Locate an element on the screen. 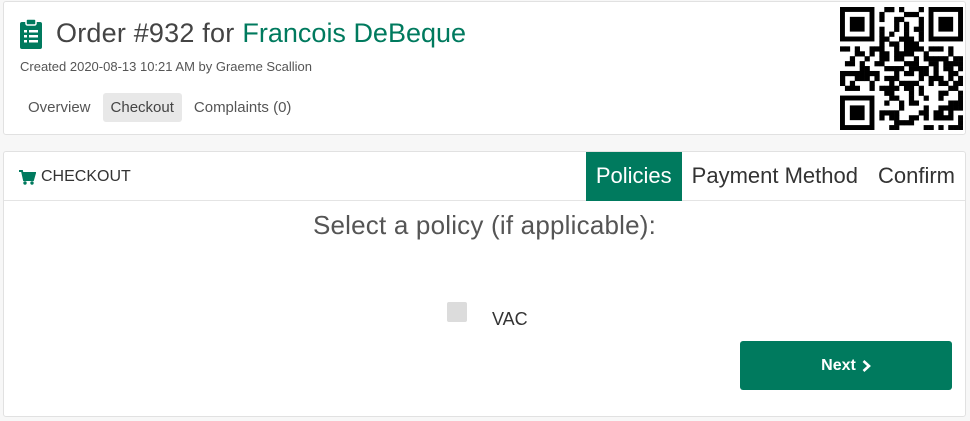  qr-code is located at coordinates (901, 68).